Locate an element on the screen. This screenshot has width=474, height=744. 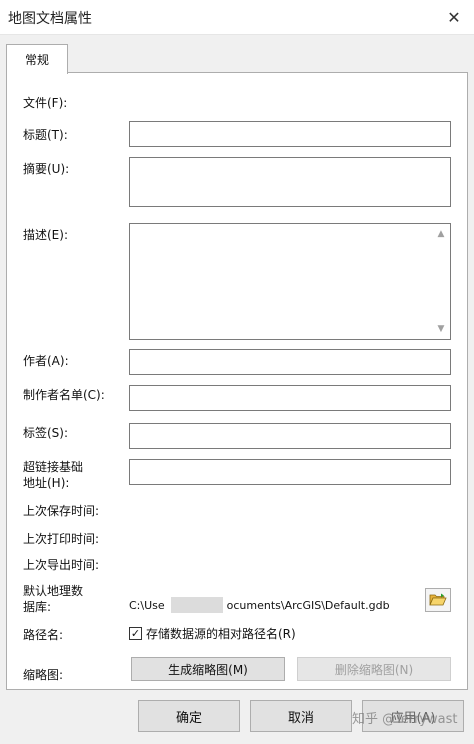
make-thumbnail-button: 生成缩略图(M) is located at coordinates (208, 669).